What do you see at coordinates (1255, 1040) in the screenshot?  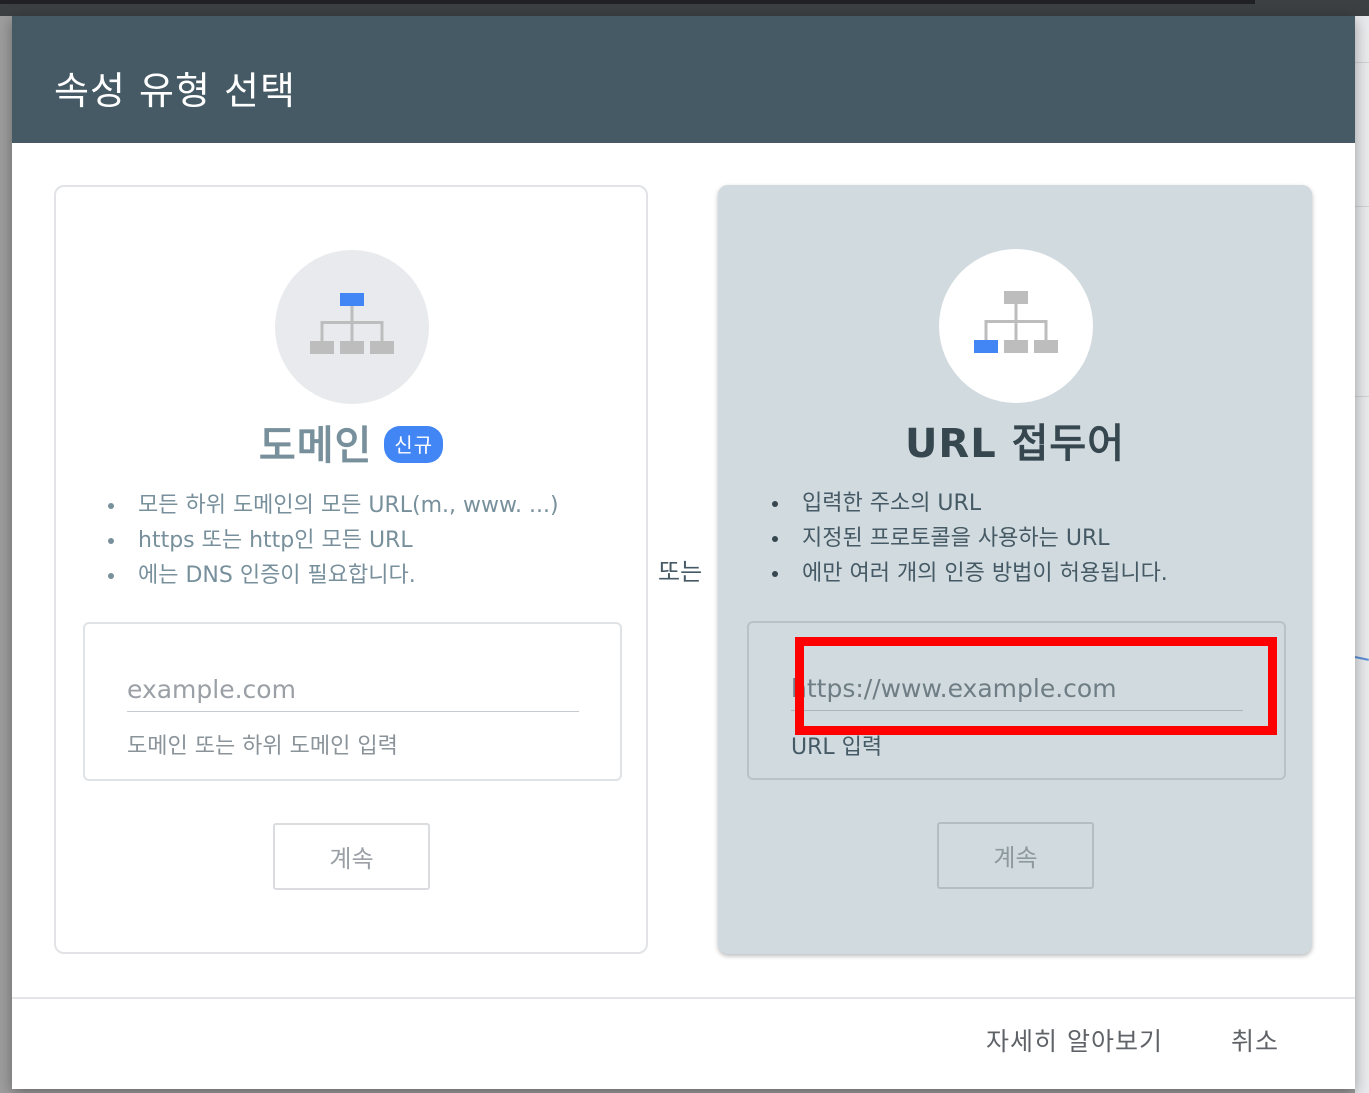 I see `cancel-button: 취소` at bounding box center [1255, 1040].